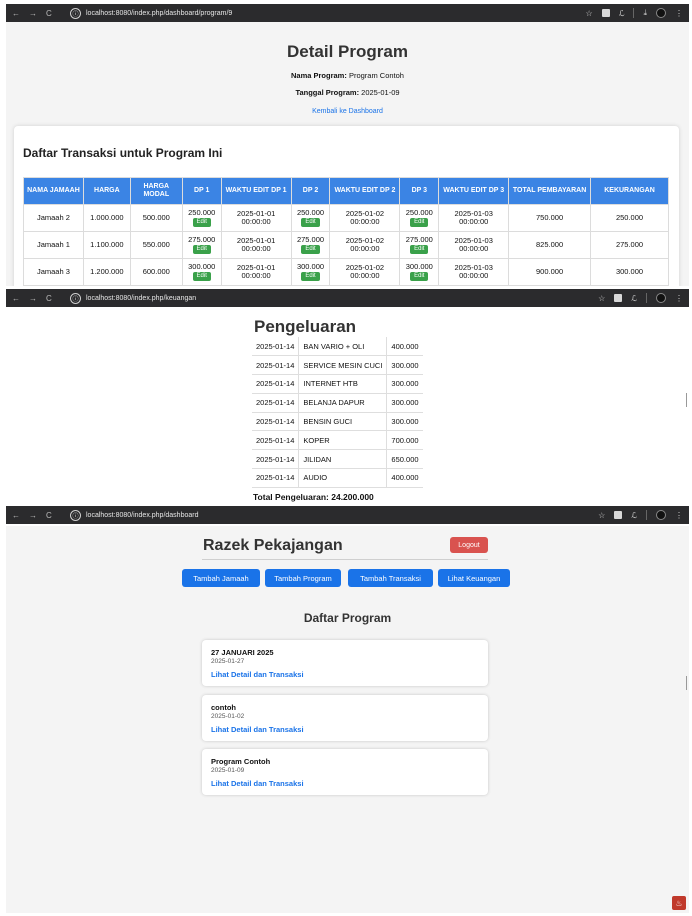 The height and width of the screenshot is (916, 692). I want to click on program-name: 27 JANUARI 2025, so click(242, 652).